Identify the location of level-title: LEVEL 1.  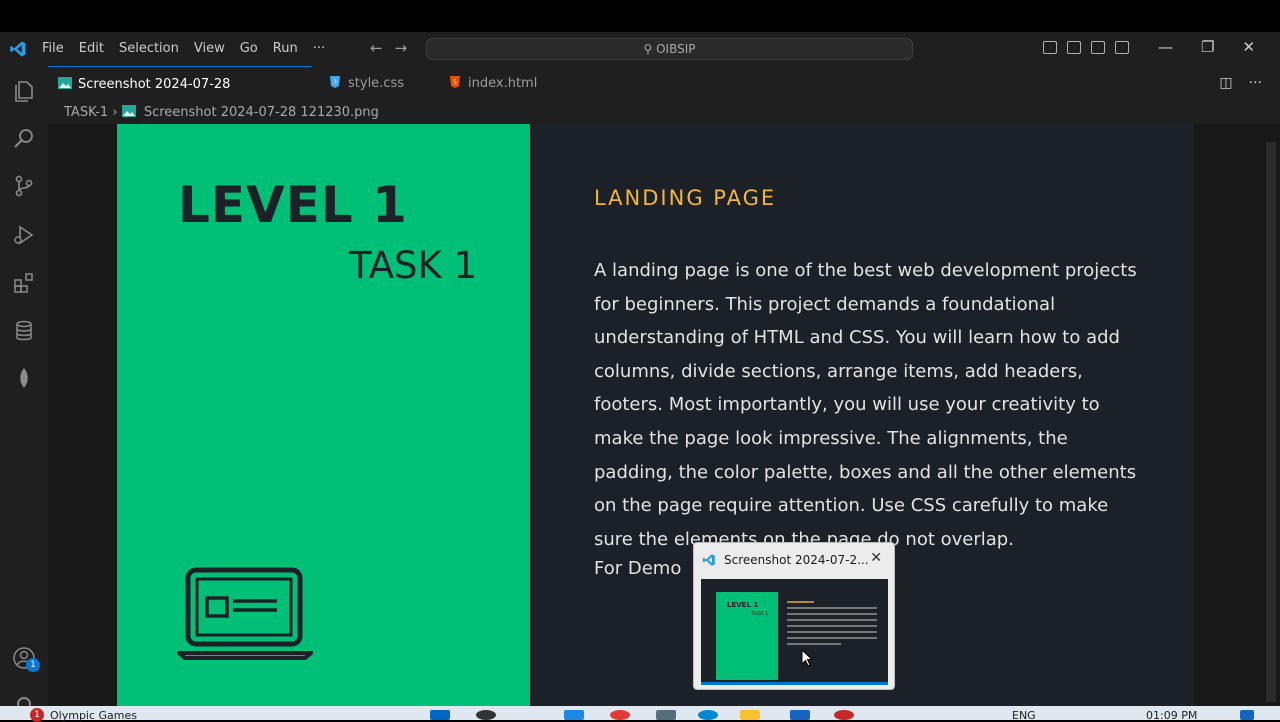
(293, 205).